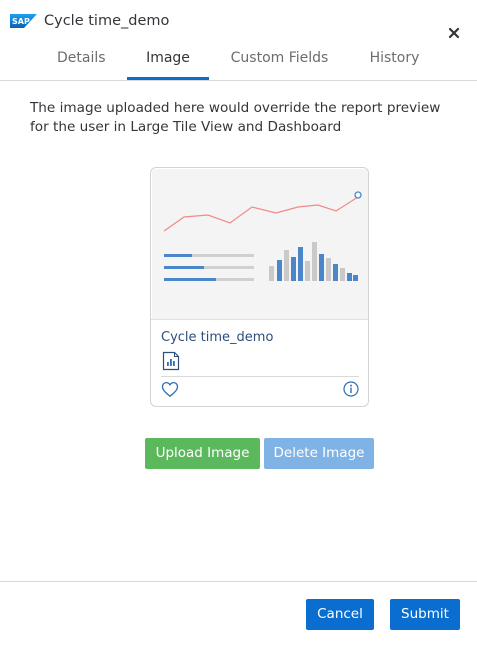 This screenshot has width=477, height=654. What do you see at coordinates (168, 58) in the screenshot?
I see `tab-image: Image` at bounding box center [168, 58].